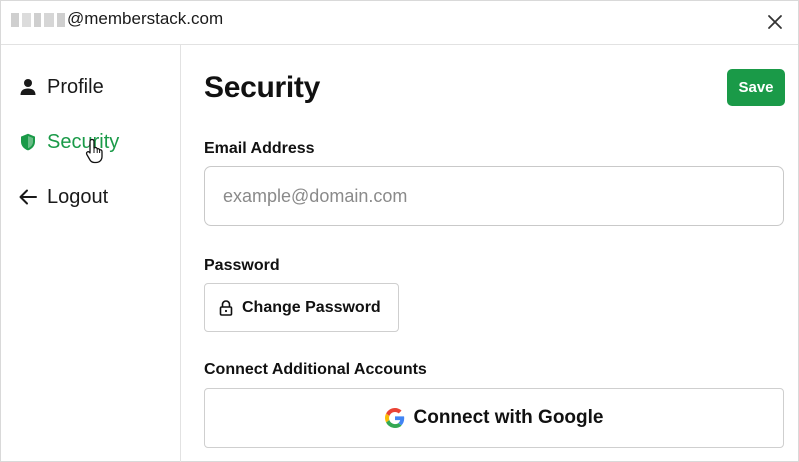 The image size is (799, 462). Describe the element at coordinates (39, 20) in the screenshot. I see `masked-email-prefix` at that location.